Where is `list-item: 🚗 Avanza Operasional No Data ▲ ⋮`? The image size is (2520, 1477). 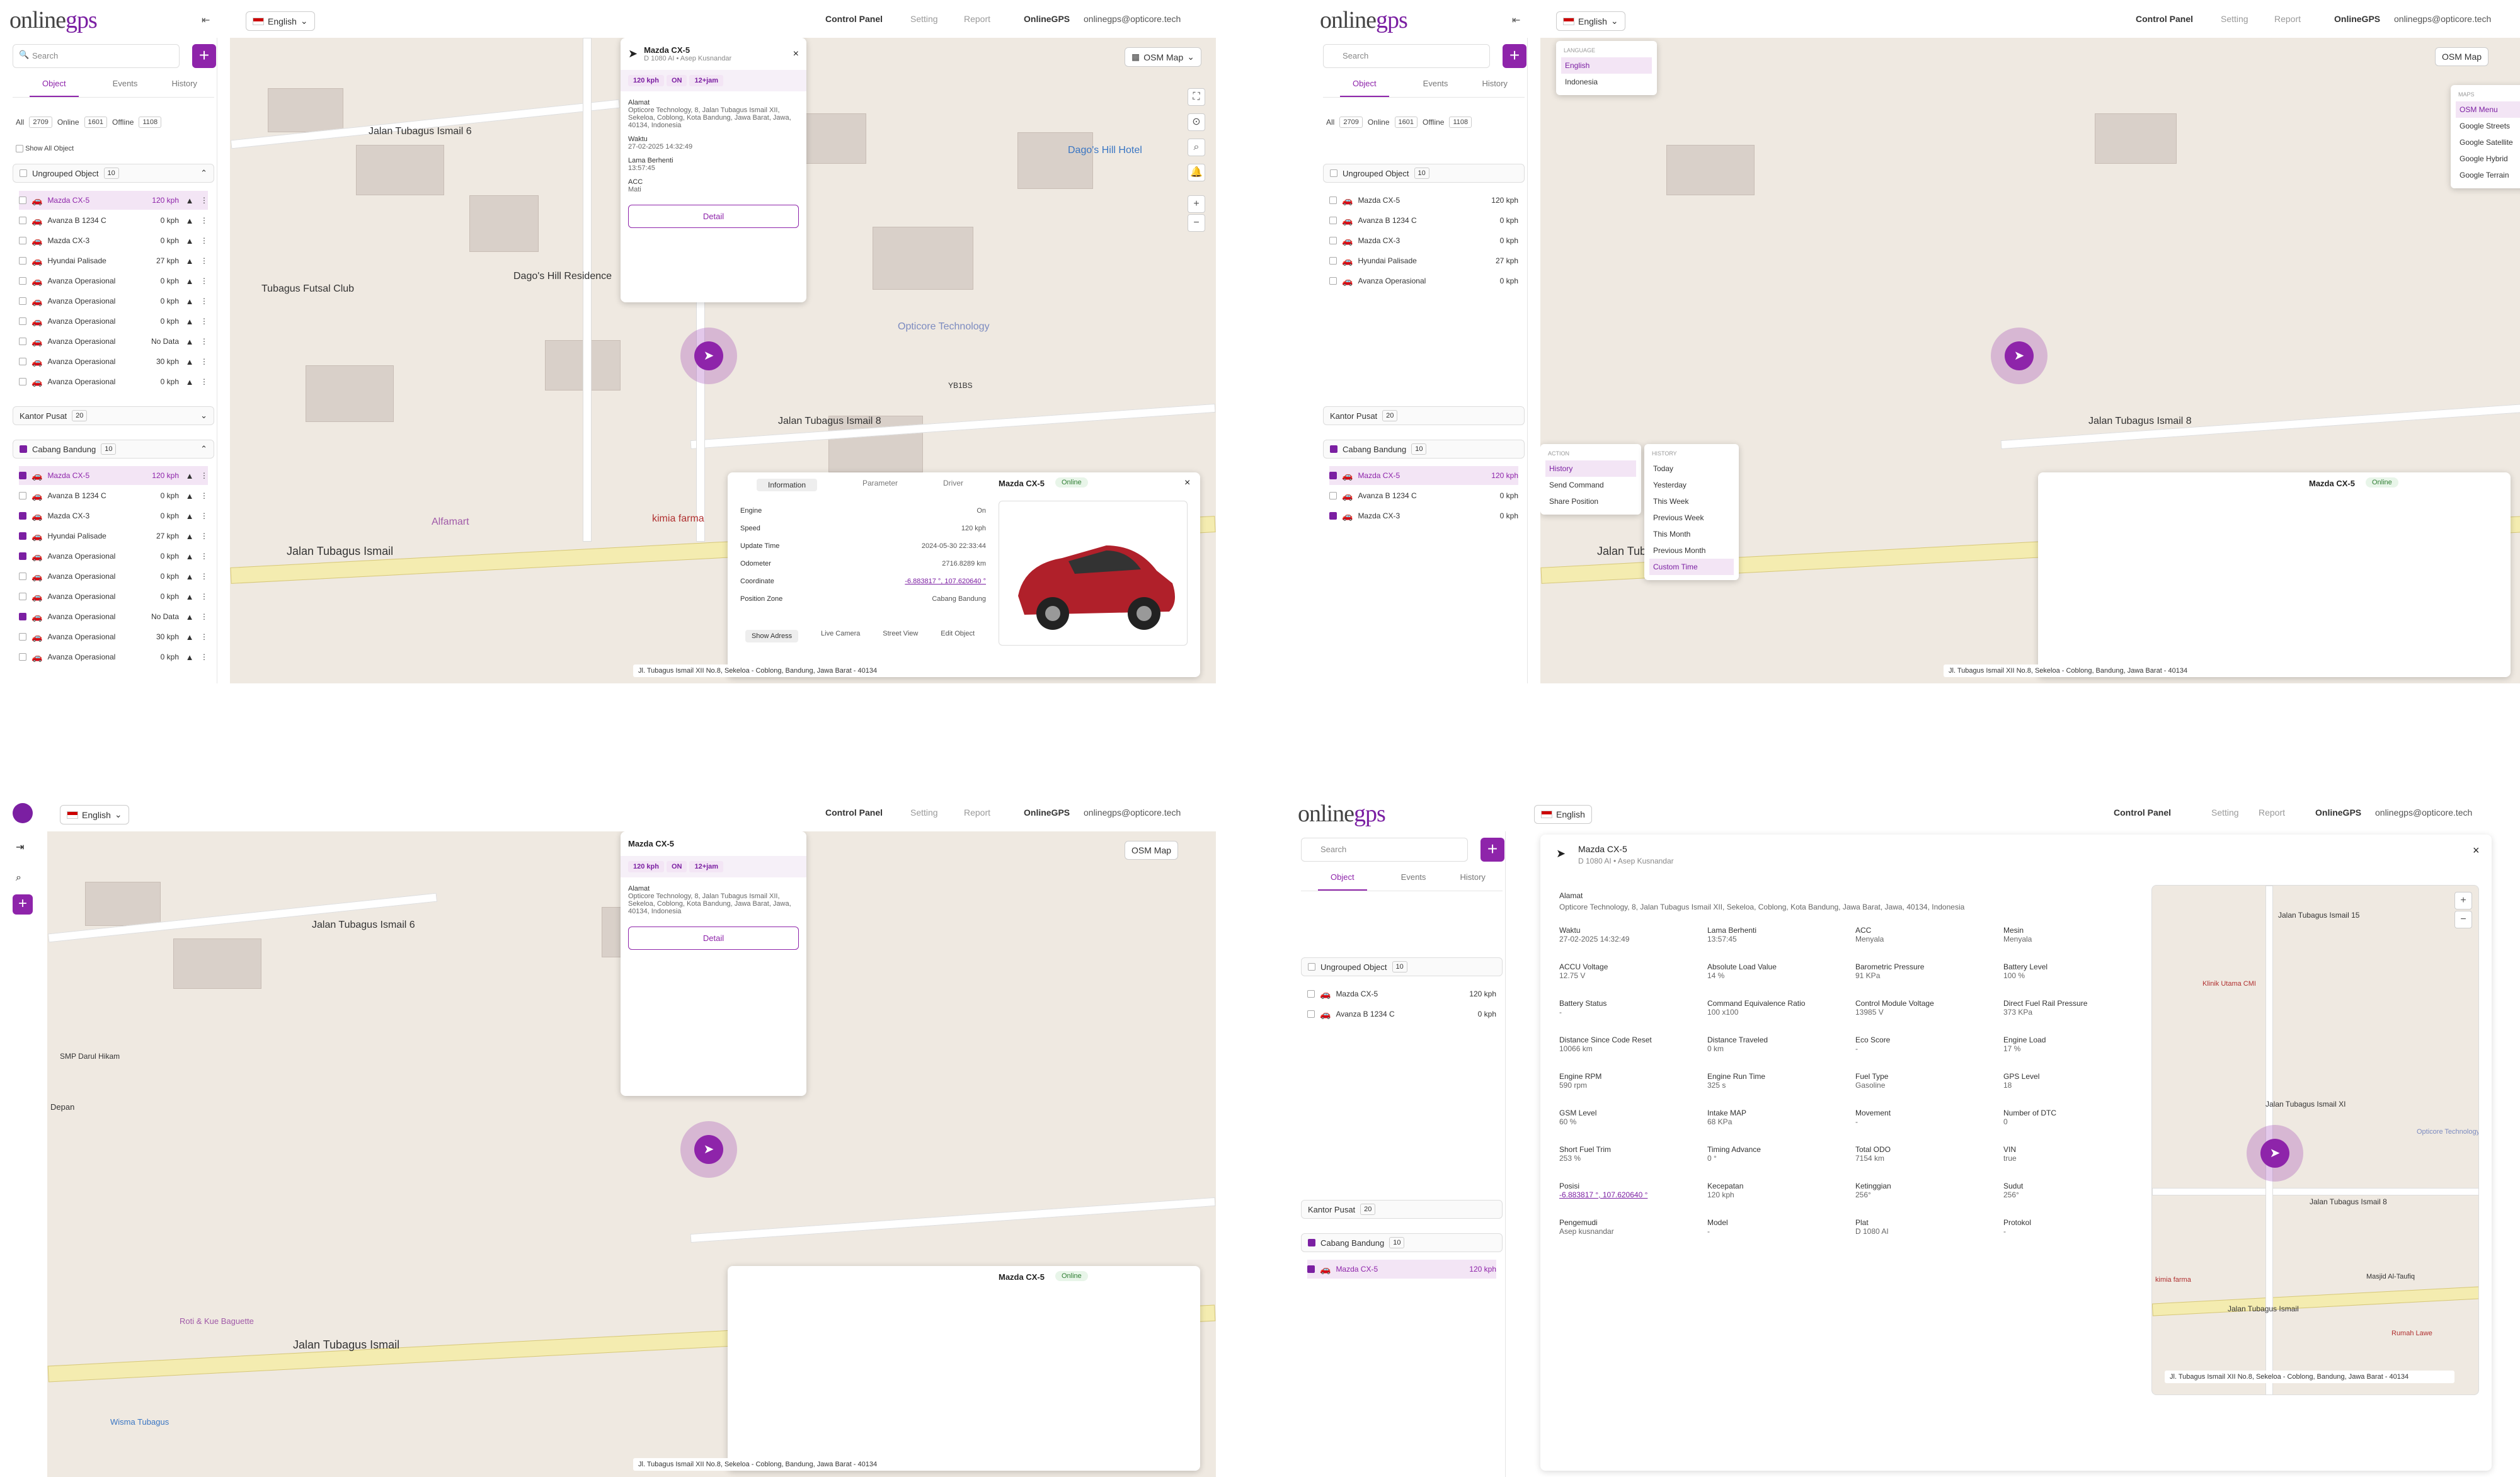 list-item: 🚗 Avanza Operasional No Data ▲ ⋮ is located at coordinates (113, 341).